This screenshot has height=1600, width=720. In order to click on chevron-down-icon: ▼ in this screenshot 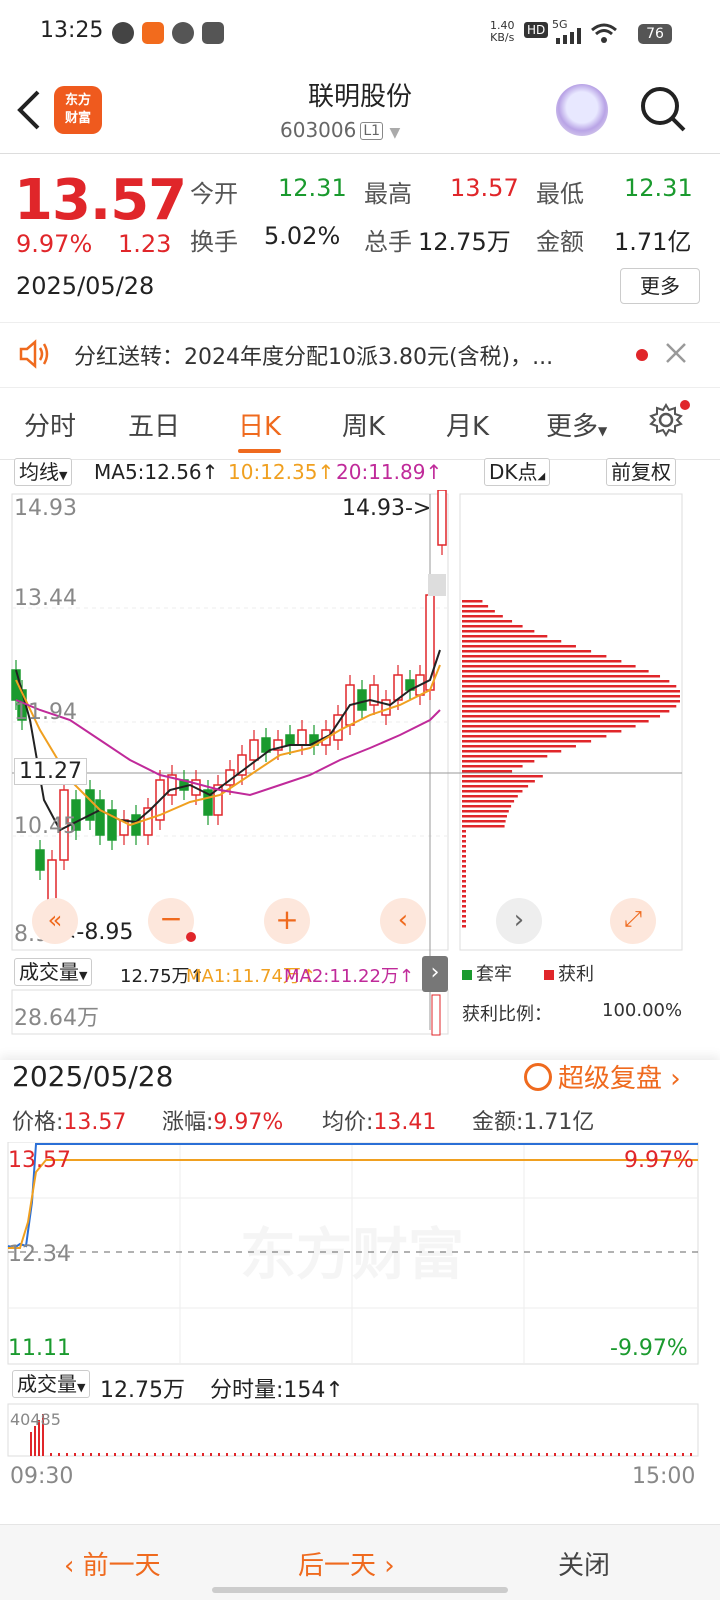, I will do `click(395, 133)`.